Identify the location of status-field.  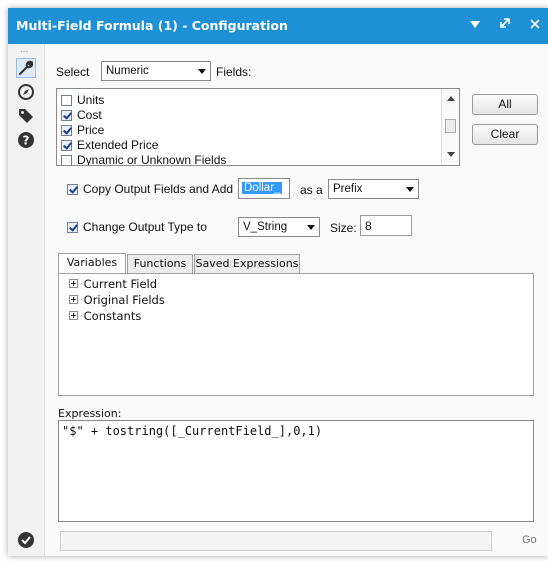
(276, 541).